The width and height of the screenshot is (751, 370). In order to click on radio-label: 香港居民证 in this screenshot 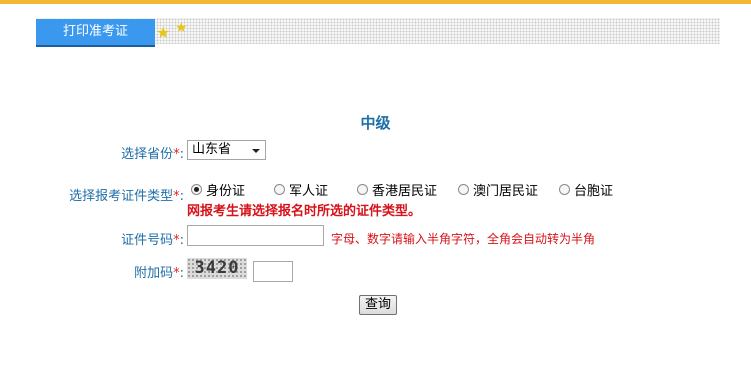, I will do `click(405, 191)`.